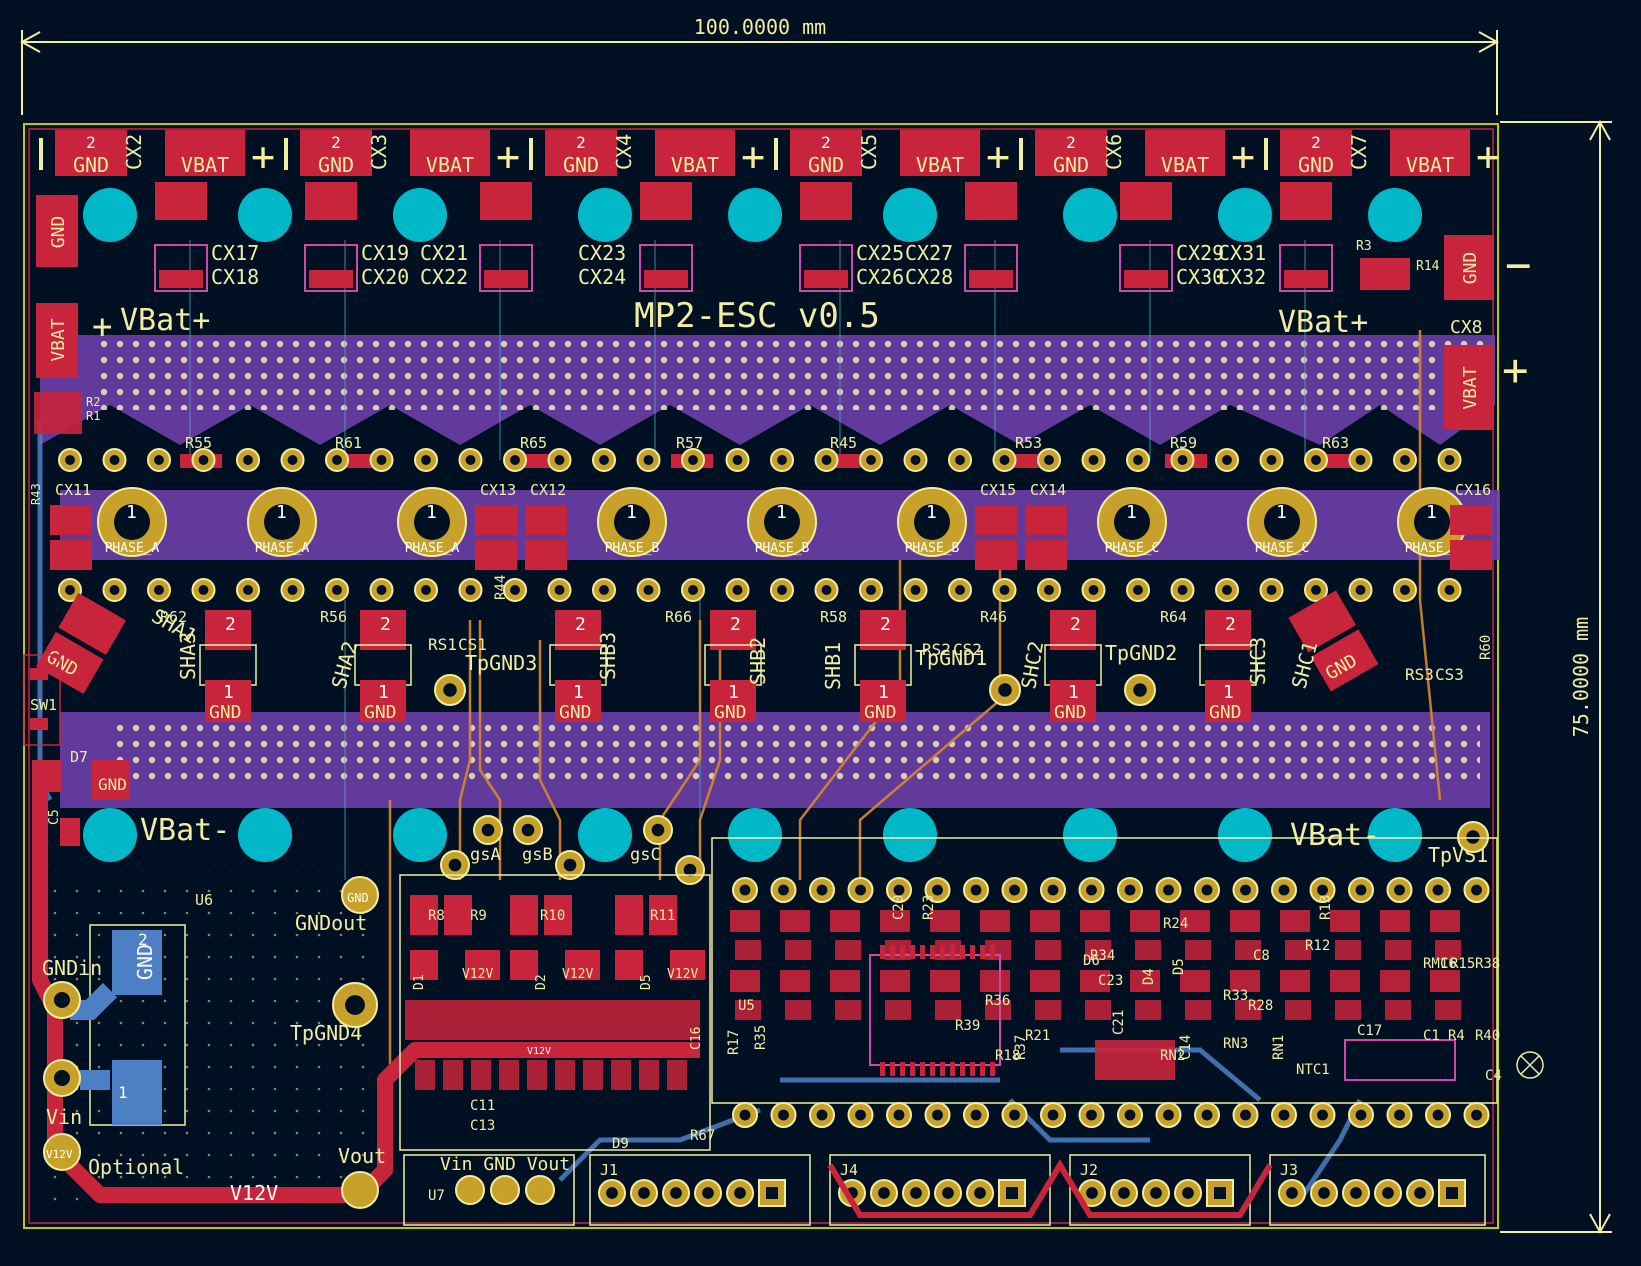  Describe the element at coordinates (442, 644) in the screenshot. I see `sense-label: RS1` at that location.